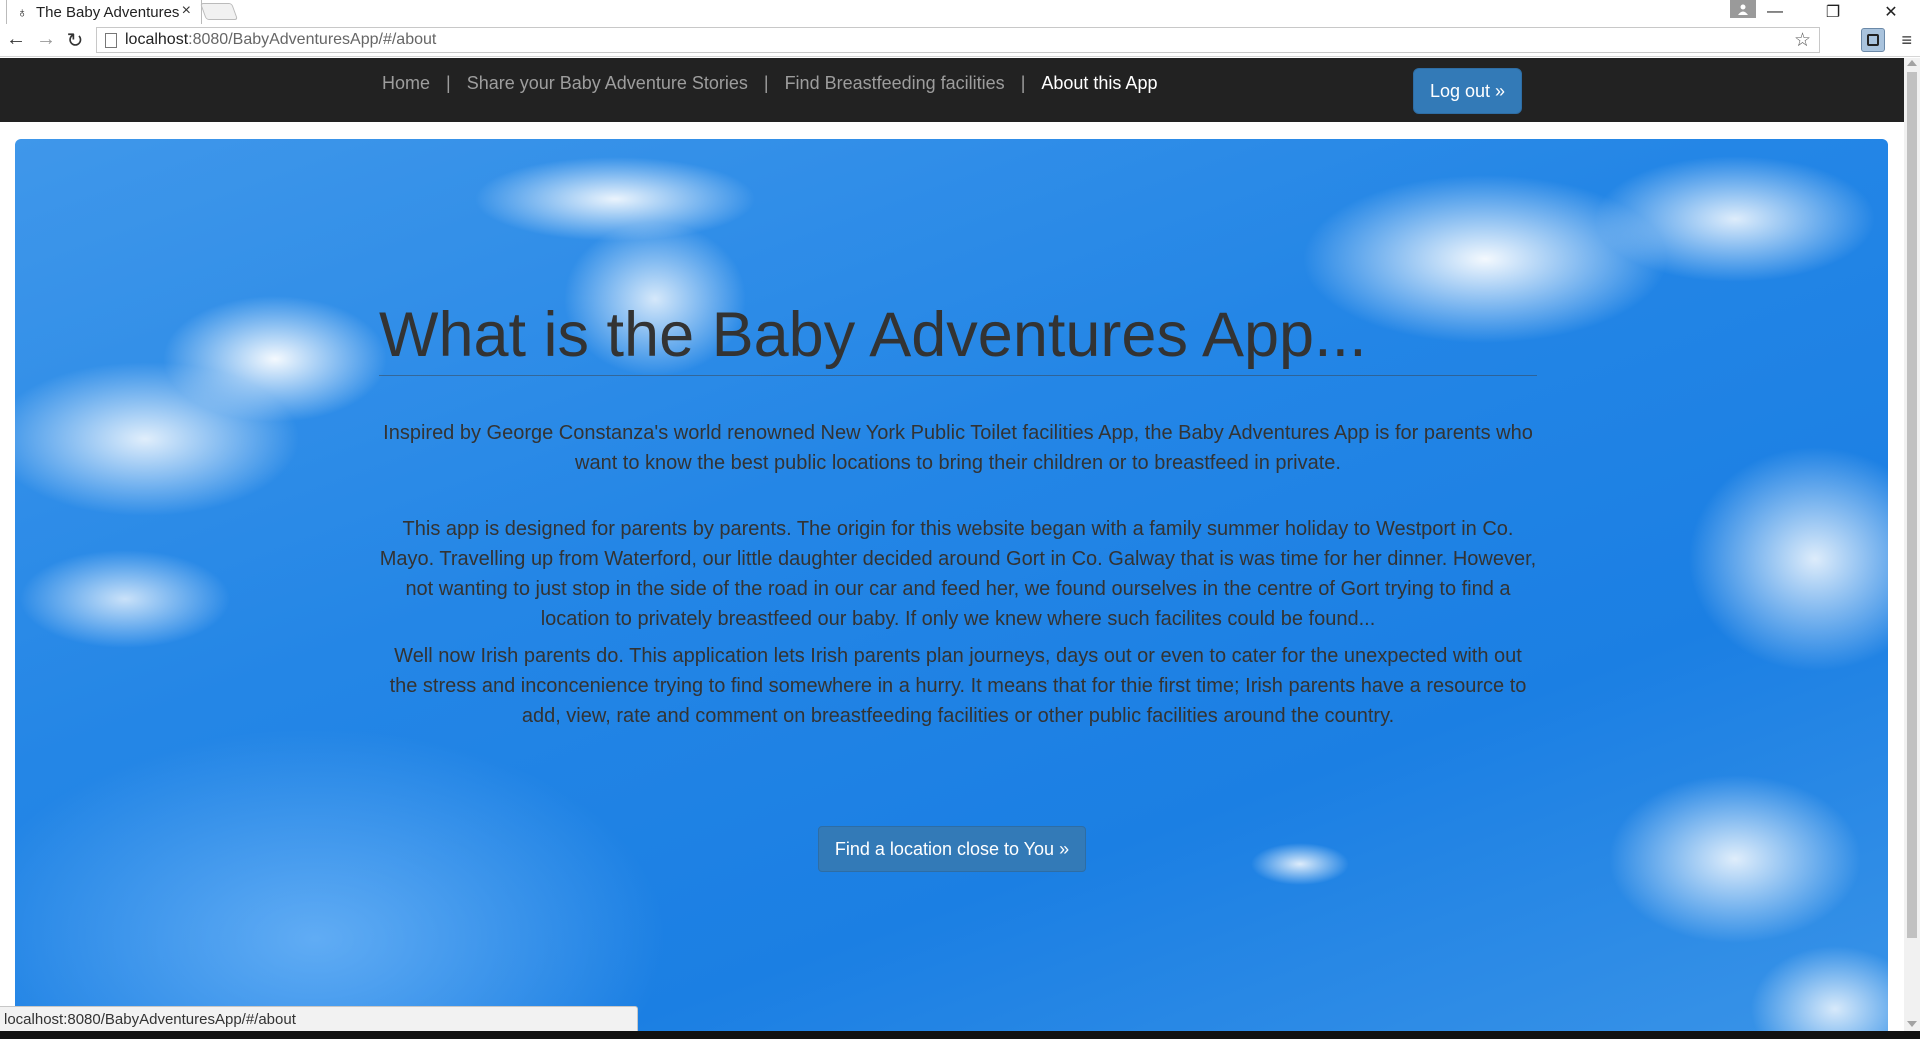  What do you see at coordinates (1775, 12) in the screenshot?
I see `minimize-icon: —` at bounding box center [1775, 12].